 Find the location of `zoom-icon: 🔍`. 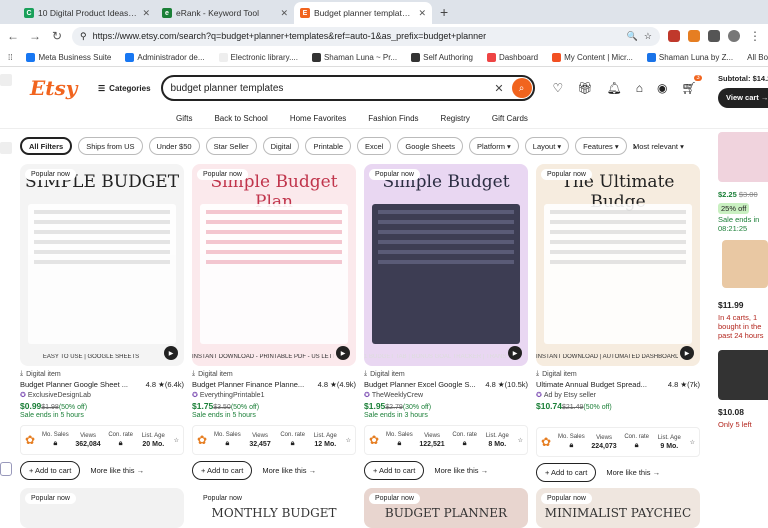

zoom-icon: 🔍 is located at coordinates (632, 36).